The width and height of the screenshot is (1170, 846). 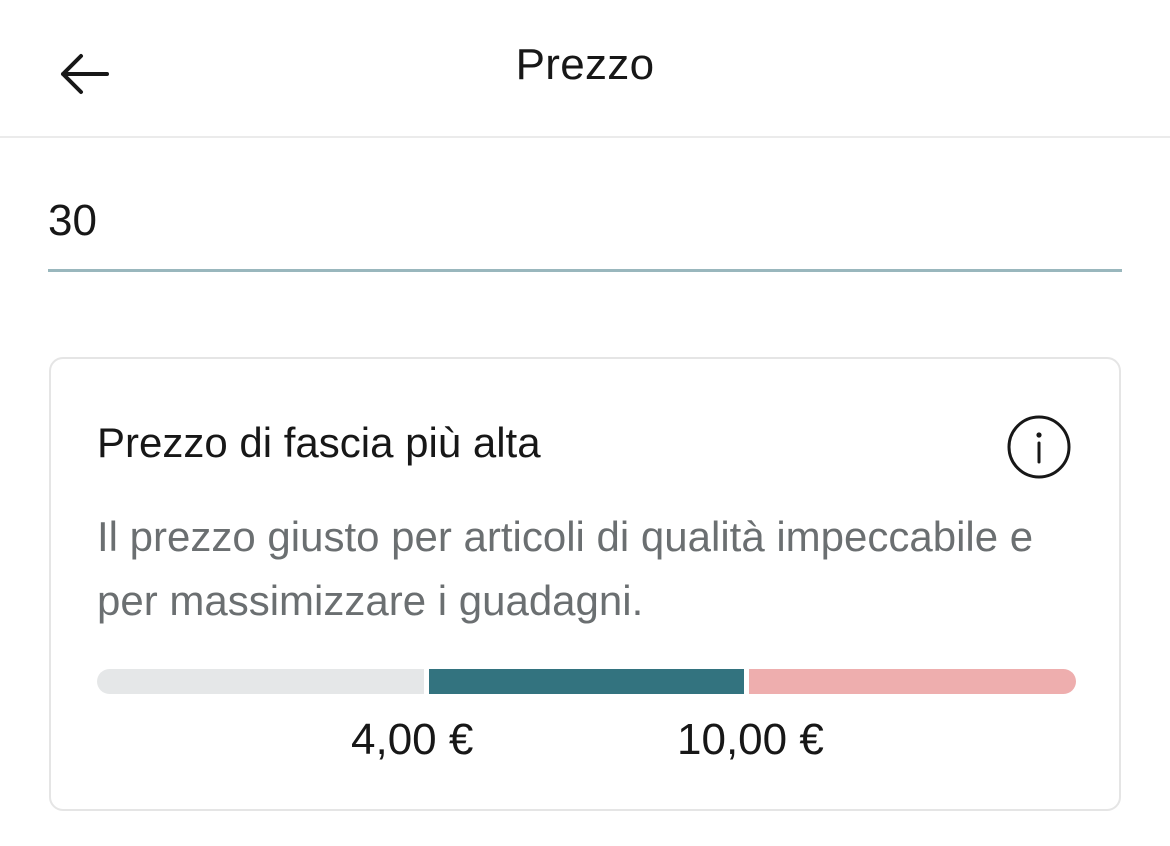 I want to click on info-circle-icon, so click(x=1039, y=447).